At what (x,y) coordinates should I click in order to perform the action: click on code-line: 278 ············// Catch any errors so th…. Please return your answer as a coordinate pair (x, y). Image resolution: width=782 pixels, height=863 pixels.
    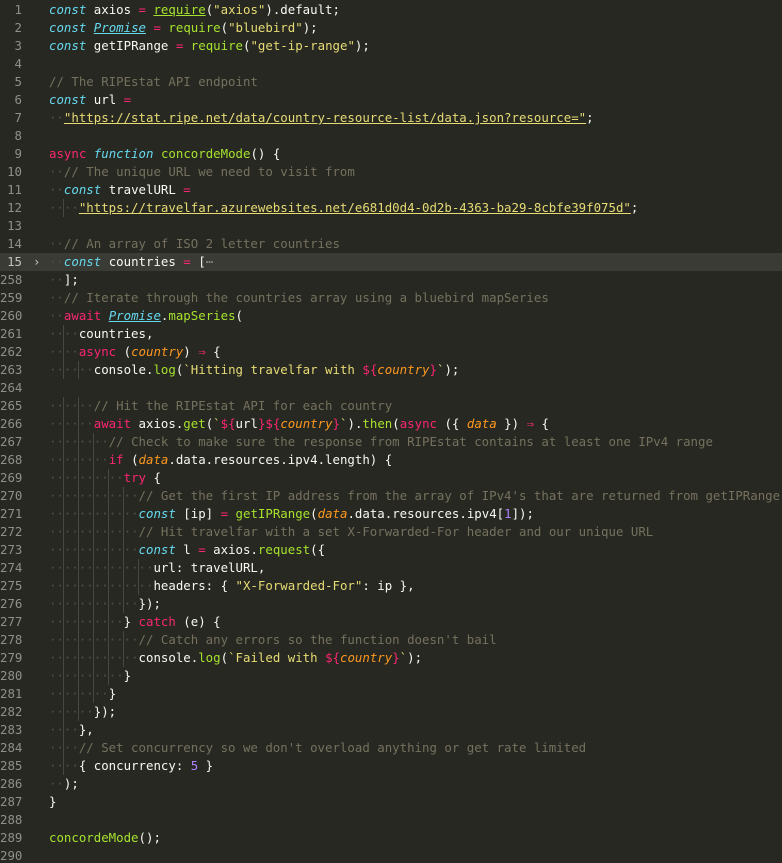
    Looking at the image, I should click on (391, 640).